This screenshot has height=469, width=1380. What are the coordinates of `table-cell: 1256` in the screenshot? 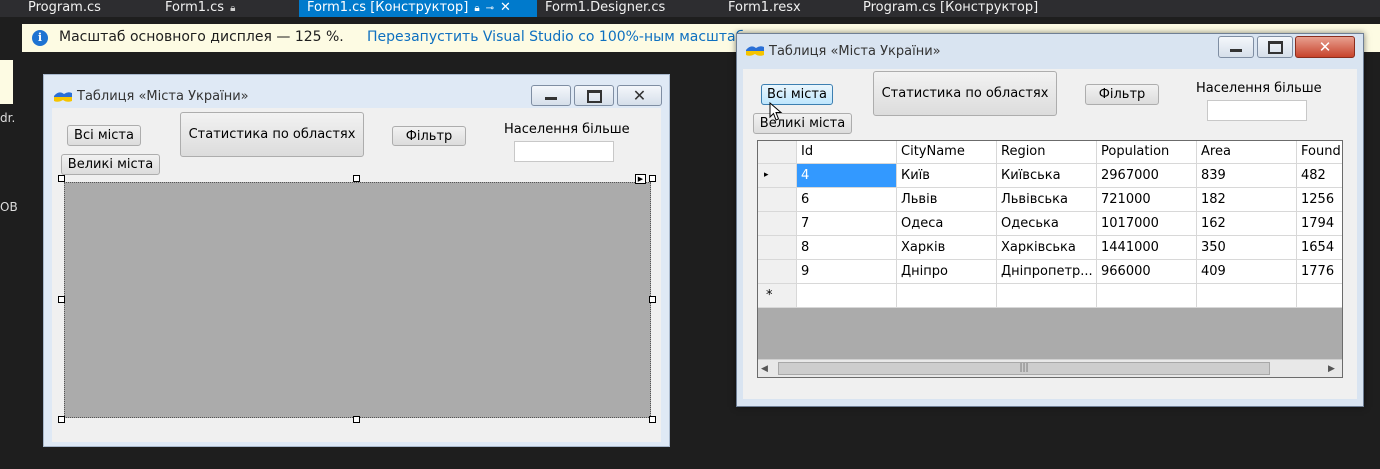 It's located at (1319, 200).